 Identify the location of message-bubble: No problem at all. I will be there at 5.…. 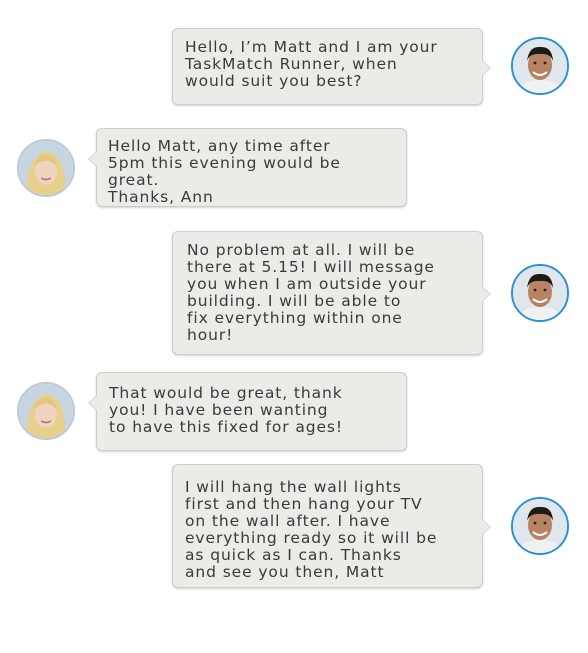
(331, 293).